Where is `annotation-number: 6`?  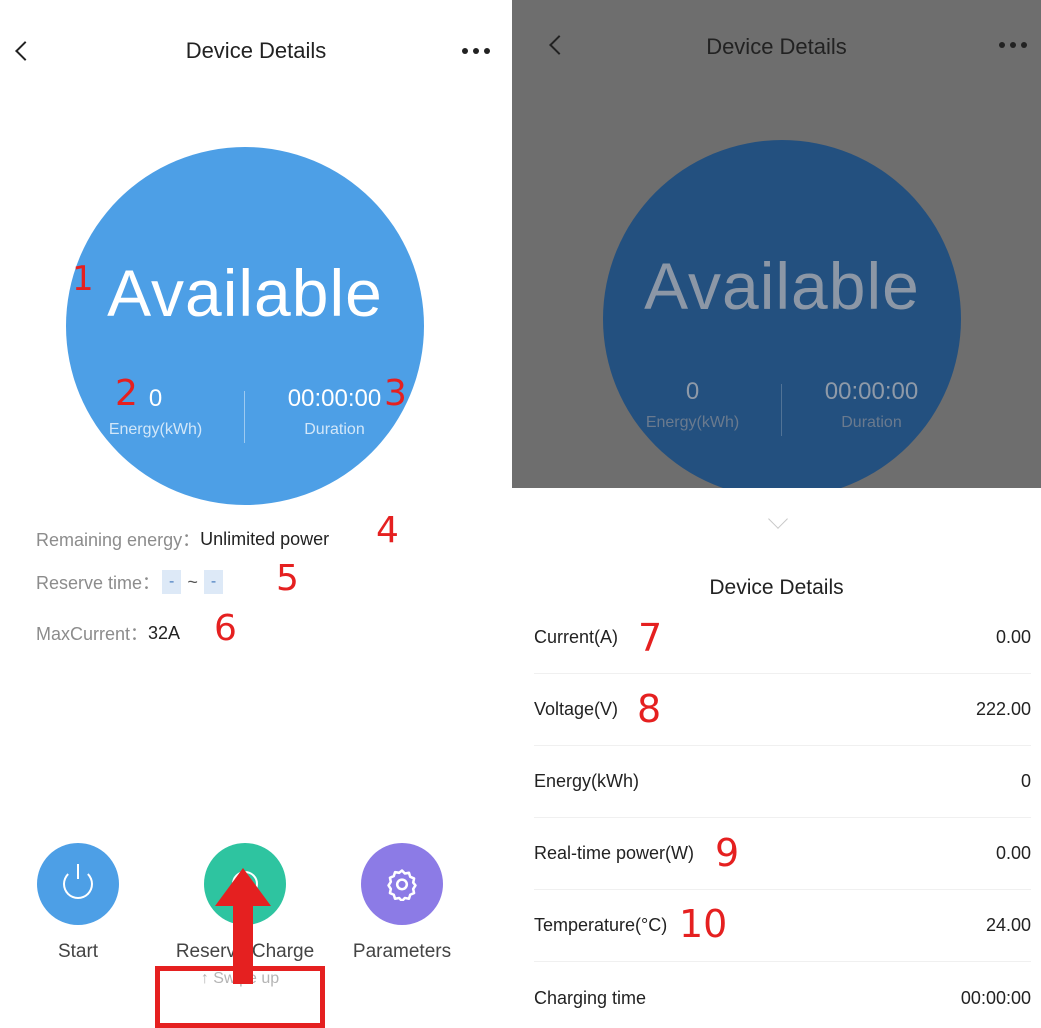
annotation-number: 6 is located at coordinates (225, 628).